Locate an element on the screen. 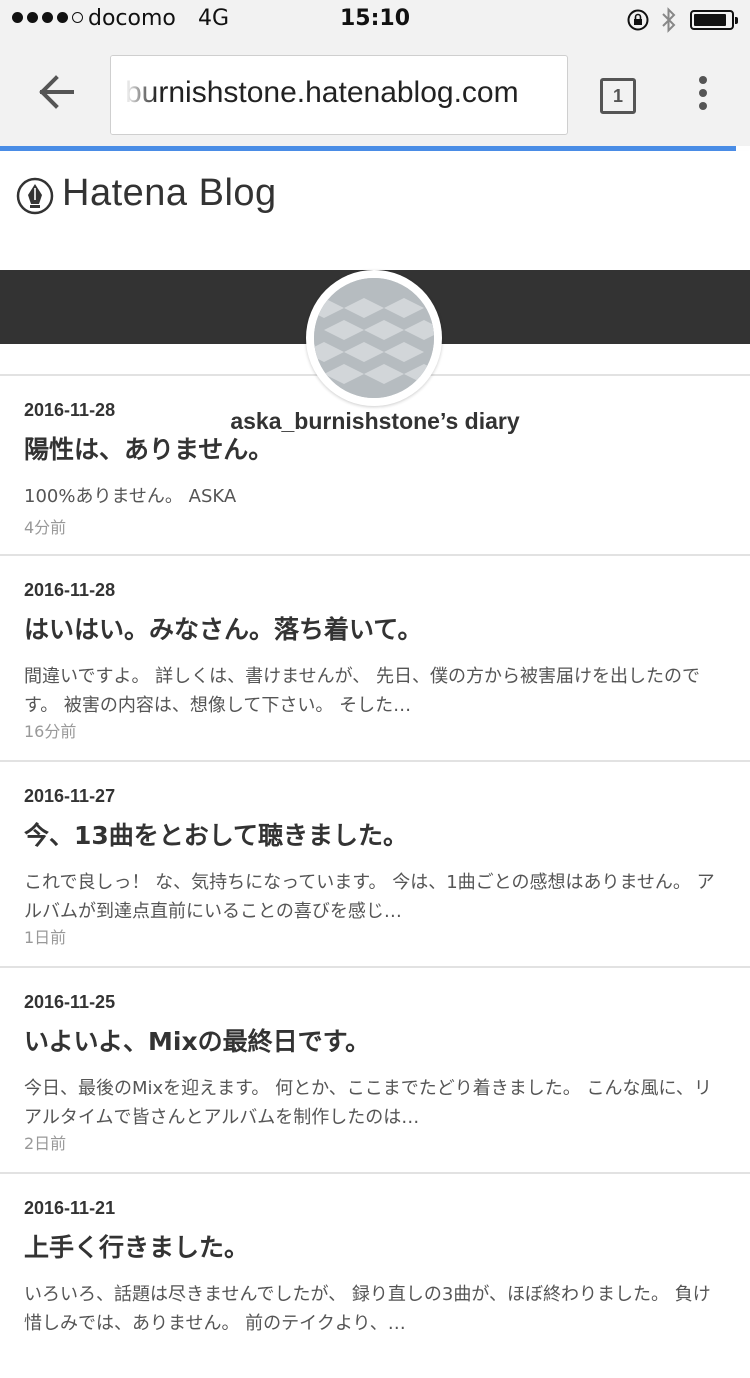  site-header: Hatena Blog is located at coordinates (375, 195).